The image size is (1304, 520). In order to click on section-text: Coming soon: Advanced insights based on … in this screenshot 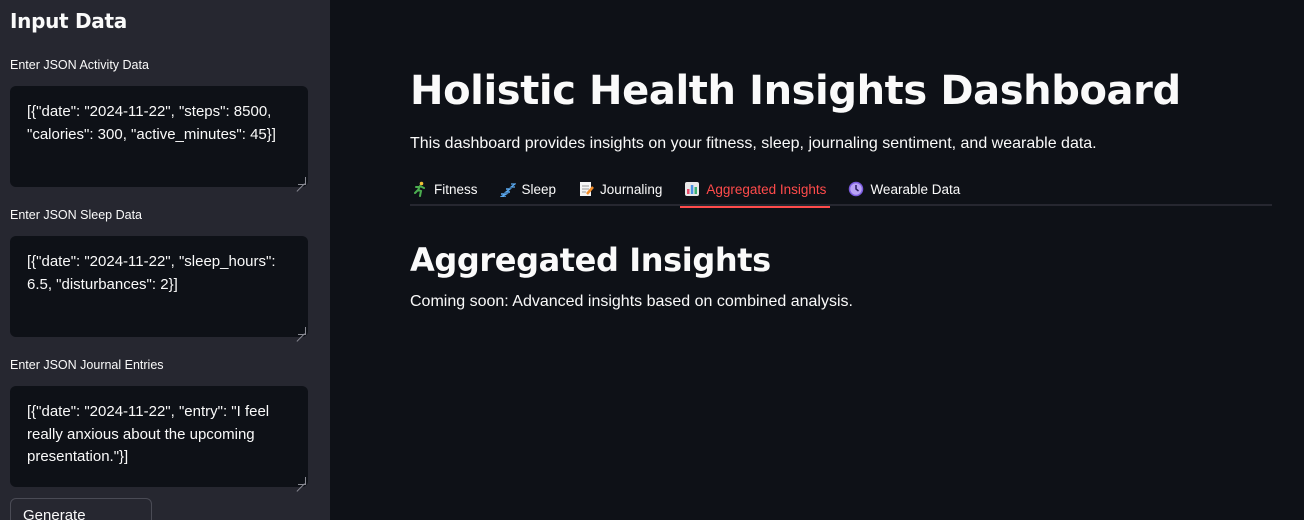, I will do `click(631, 301)`.